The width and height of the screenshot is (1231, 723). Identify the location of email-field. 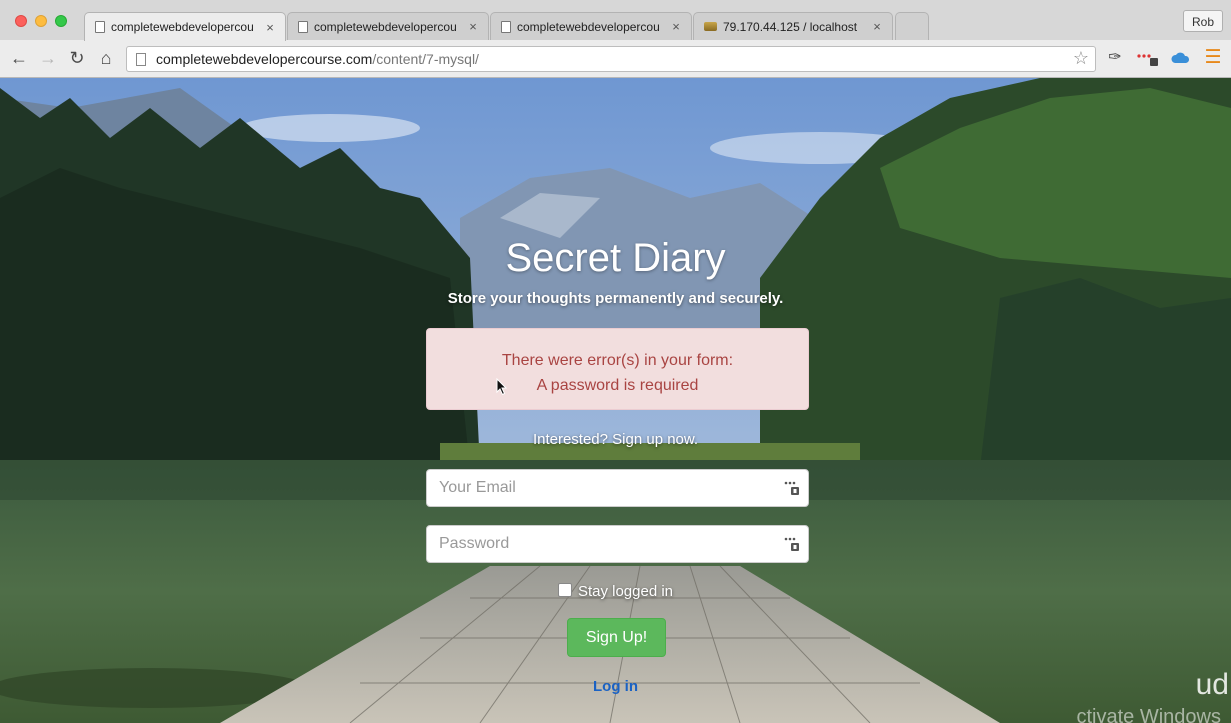
(617, 488).